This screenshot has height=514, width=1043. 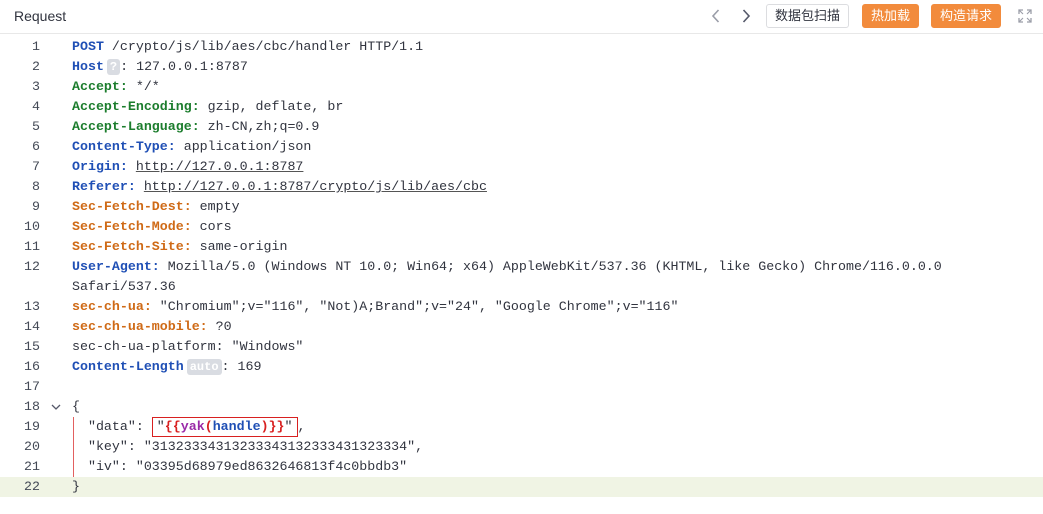 I want to click on json-brace-close: }, so click(x=76, y=486).